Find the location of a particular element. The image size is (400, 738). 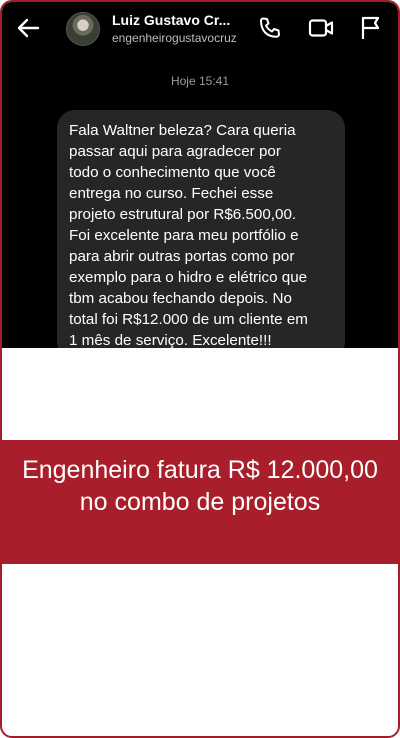

video-camera-icon is located at coordinates (321, 28).